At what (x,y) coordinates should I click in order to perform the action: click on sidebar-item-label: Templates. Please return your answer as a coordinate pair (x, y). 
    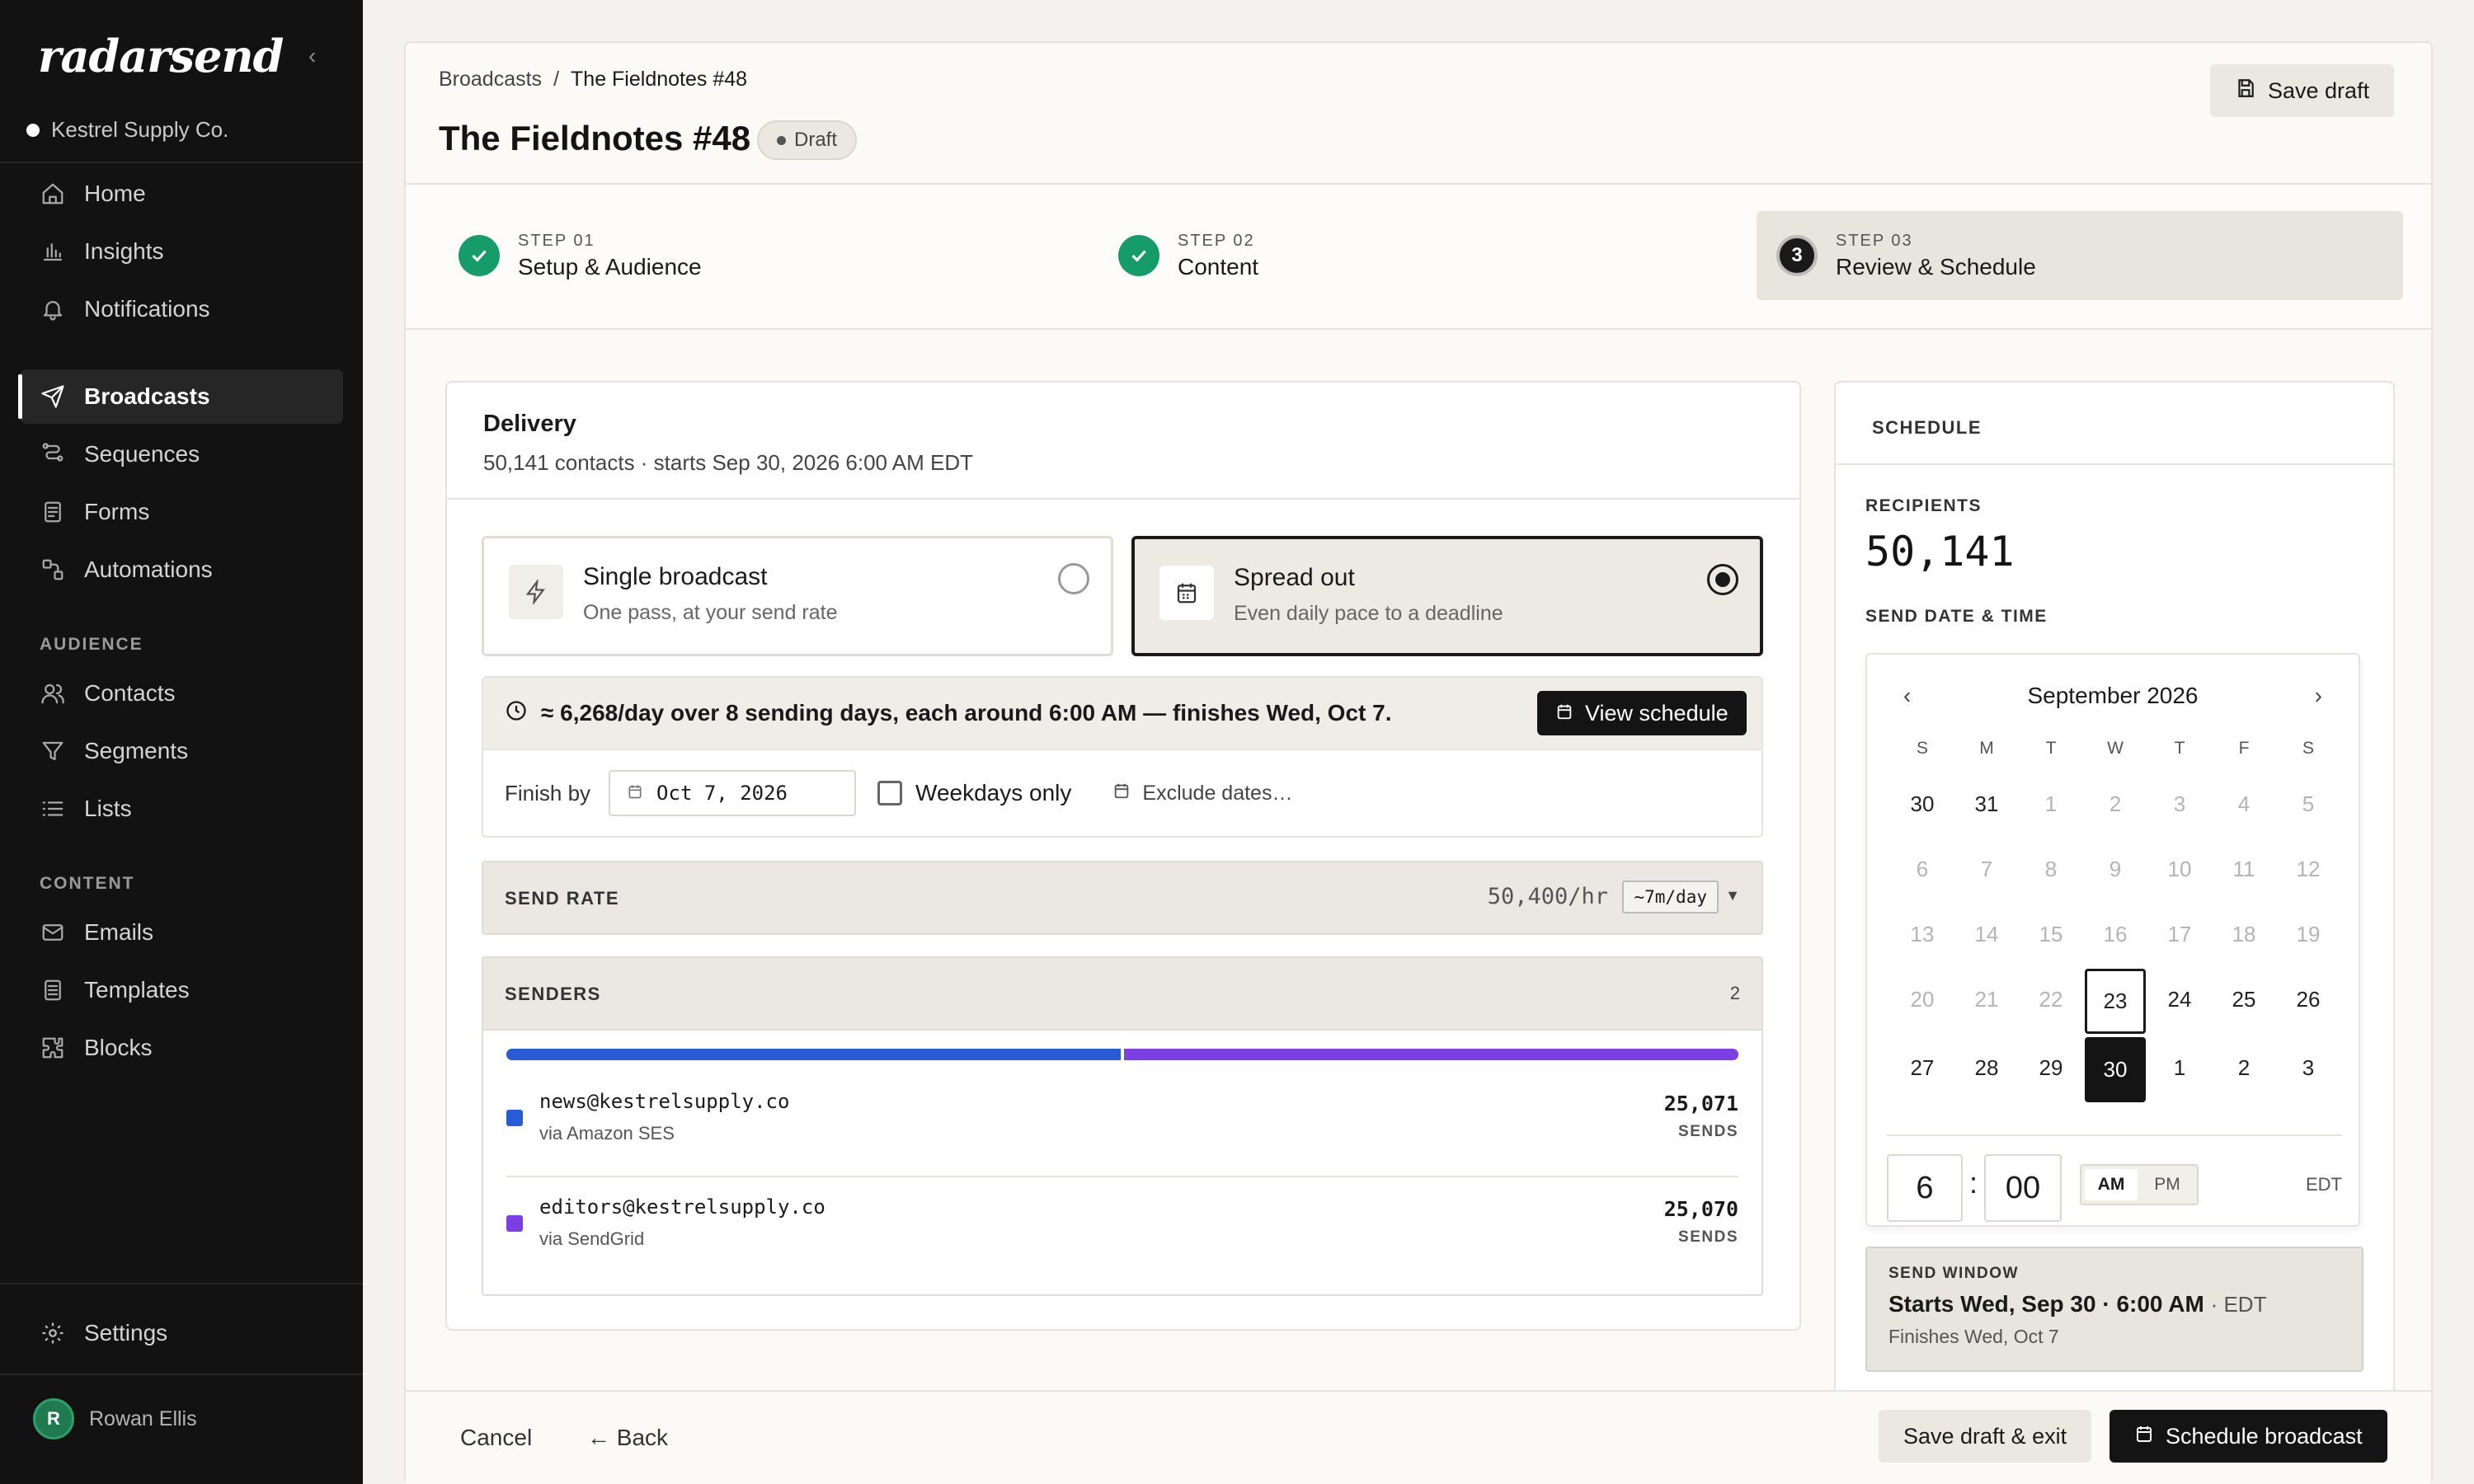
    Looking at the image, I should click on (137, 990).